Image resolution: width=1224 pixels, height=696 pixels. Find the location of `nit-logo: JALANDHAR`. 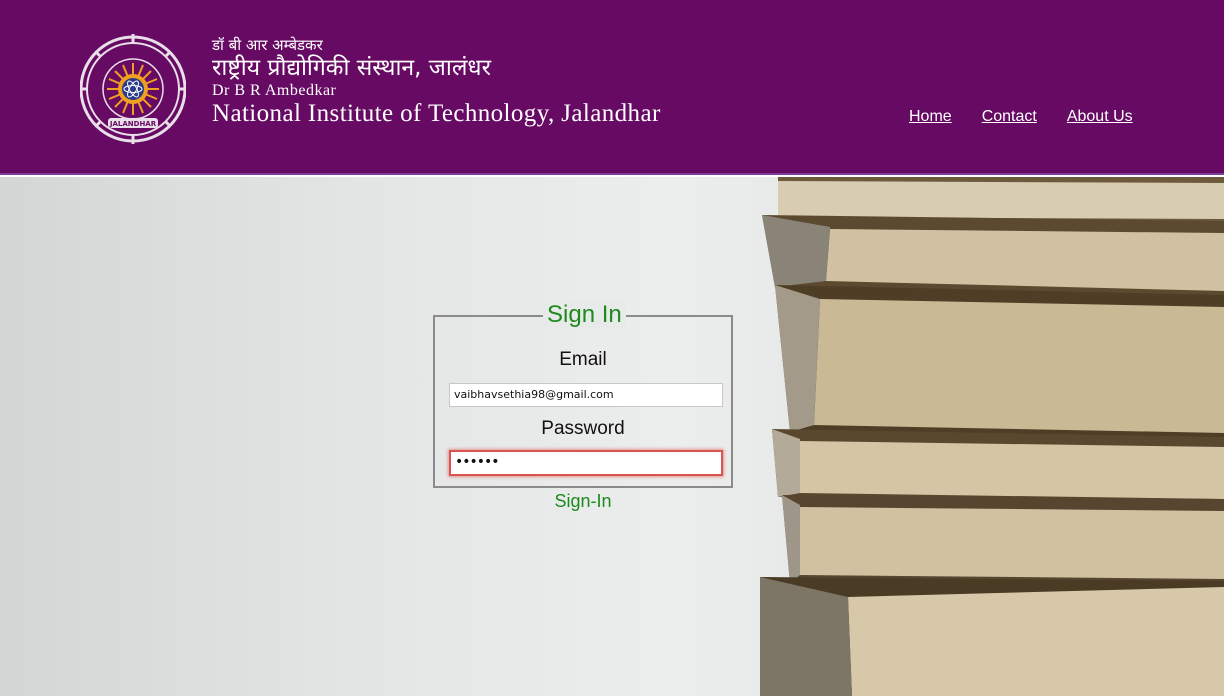

nit-logo: JALANDHAR is located at coordinates (133, 89).